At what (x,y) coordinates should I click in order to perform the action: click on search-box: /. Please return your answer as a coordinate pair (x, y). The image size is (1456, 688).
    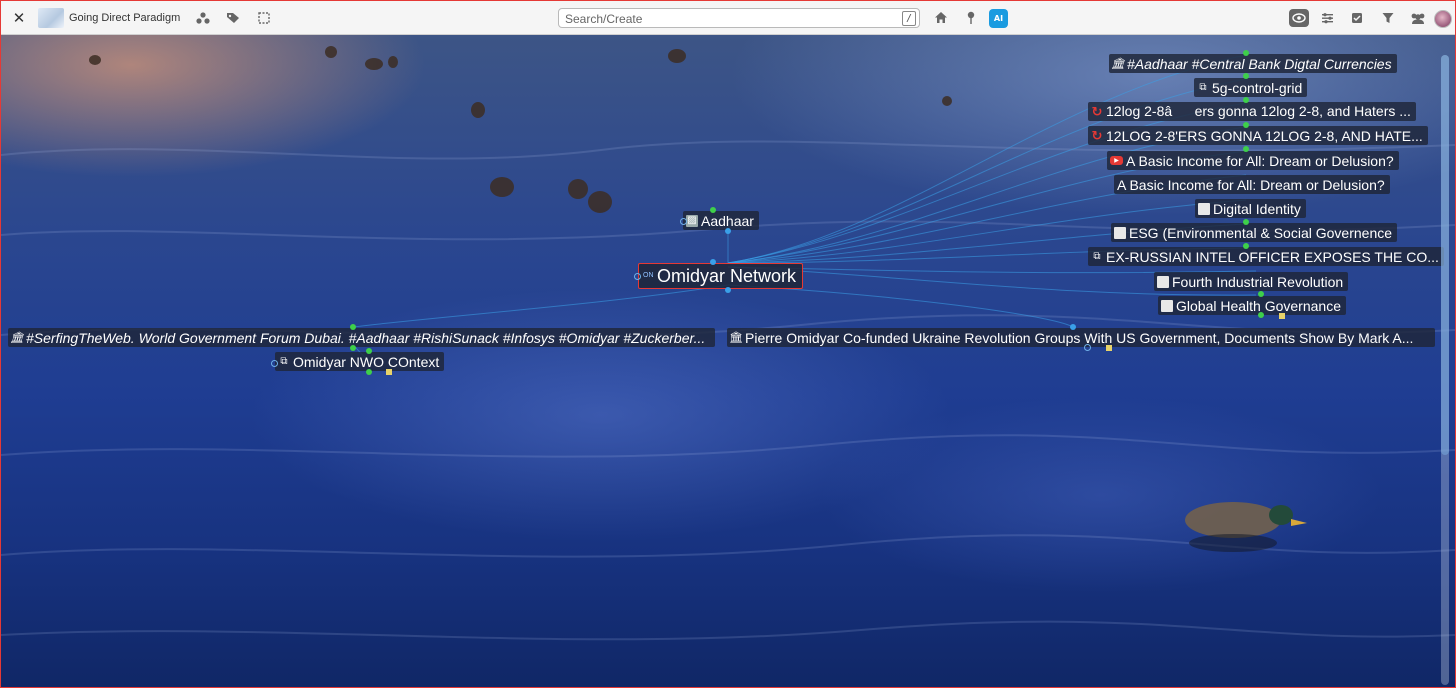
    Looking at the image, I should click on (739, 18).